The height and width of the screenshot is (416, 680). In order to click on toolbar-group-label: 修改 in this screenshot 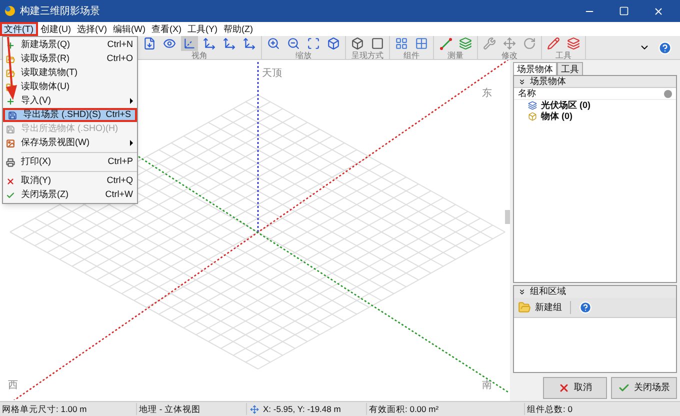, I will do `click(510, 56)`.